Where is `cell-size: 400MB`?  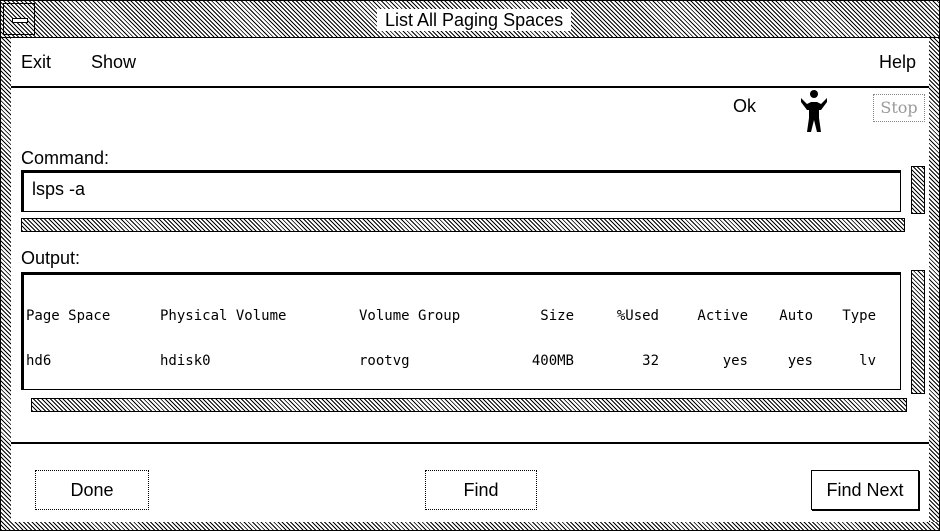 cell-size: 400MB is located at coordinates (552, 361).